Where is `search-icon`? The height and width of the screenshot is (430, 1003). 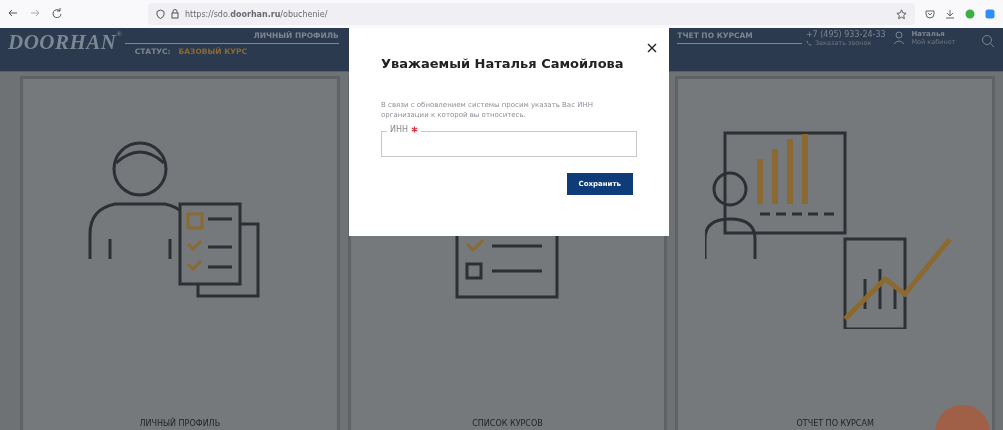
search-icon is located at coordinates (988, 41).